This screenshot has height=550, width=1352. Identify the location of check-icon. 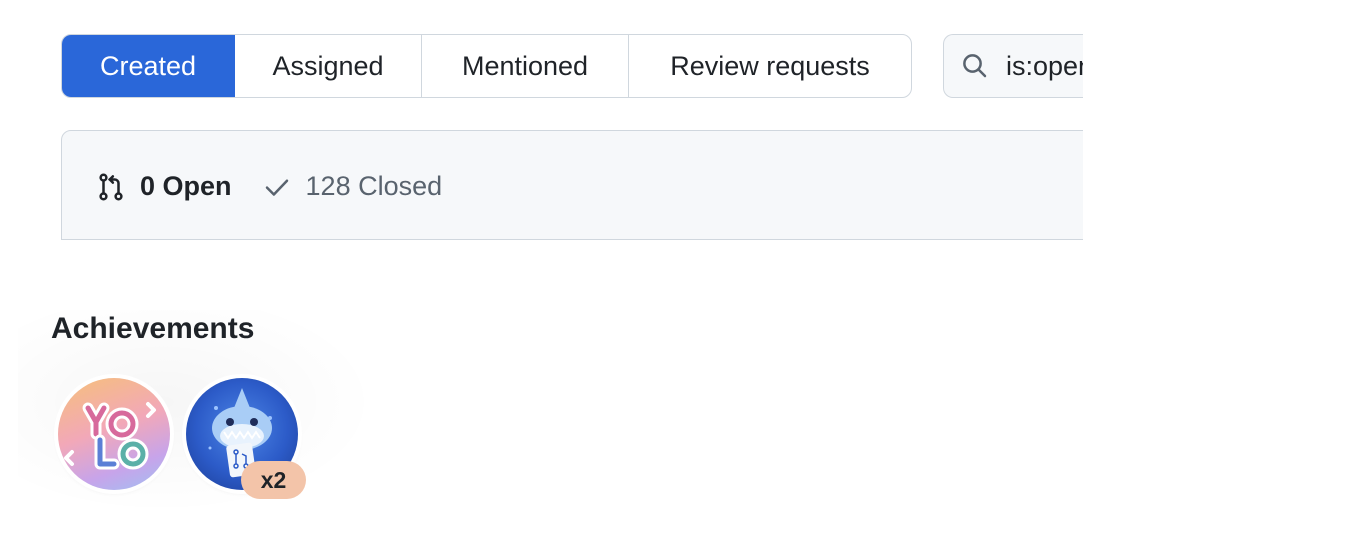
(276, 187).